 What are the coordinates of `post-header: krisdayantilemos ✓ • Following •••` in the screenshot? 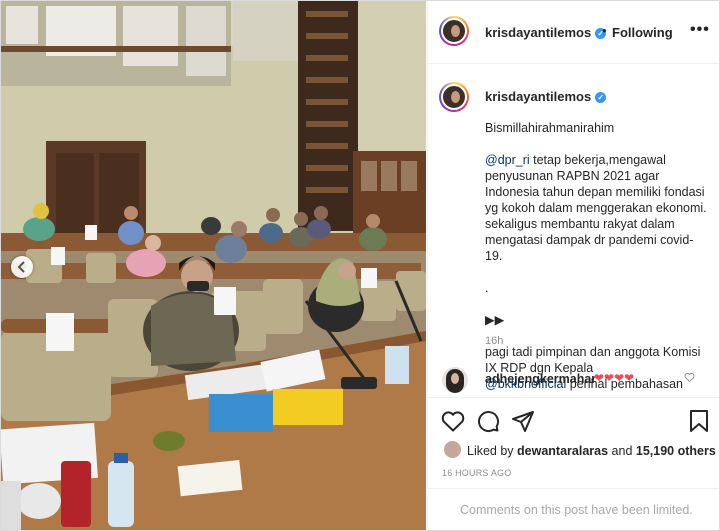 It's located at (573, 32).